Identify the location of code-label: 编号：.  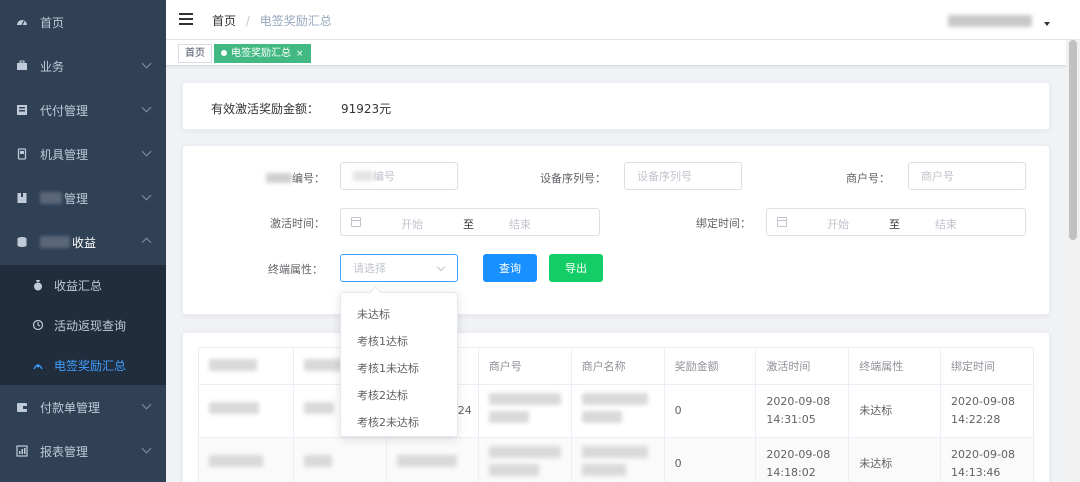
(295, 178).